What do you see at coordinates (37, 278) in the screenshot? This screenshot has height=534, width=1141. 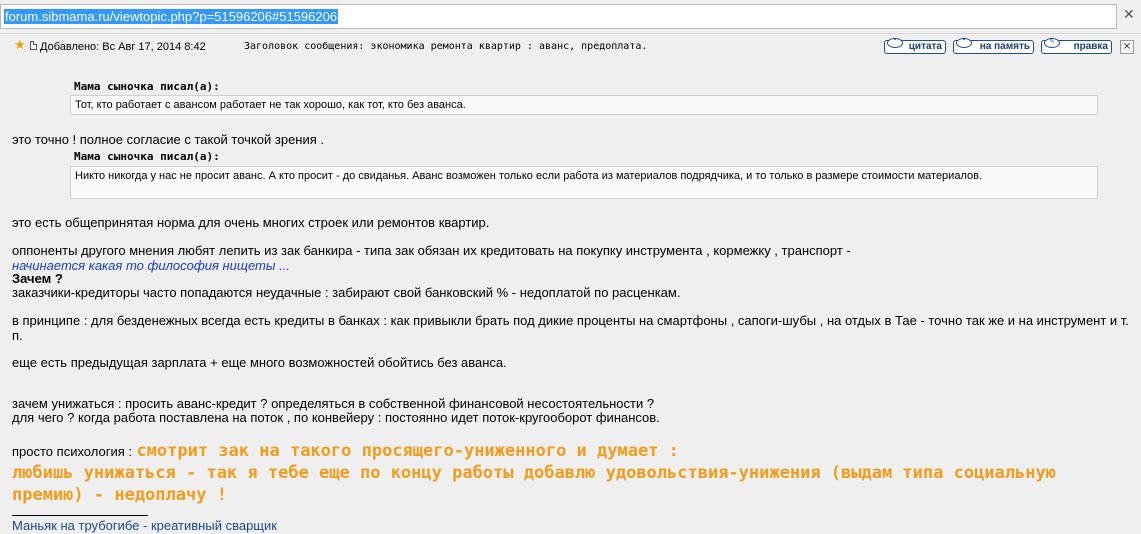 I see `why-heading: Зачем ?` at bounding box center [37, 278].